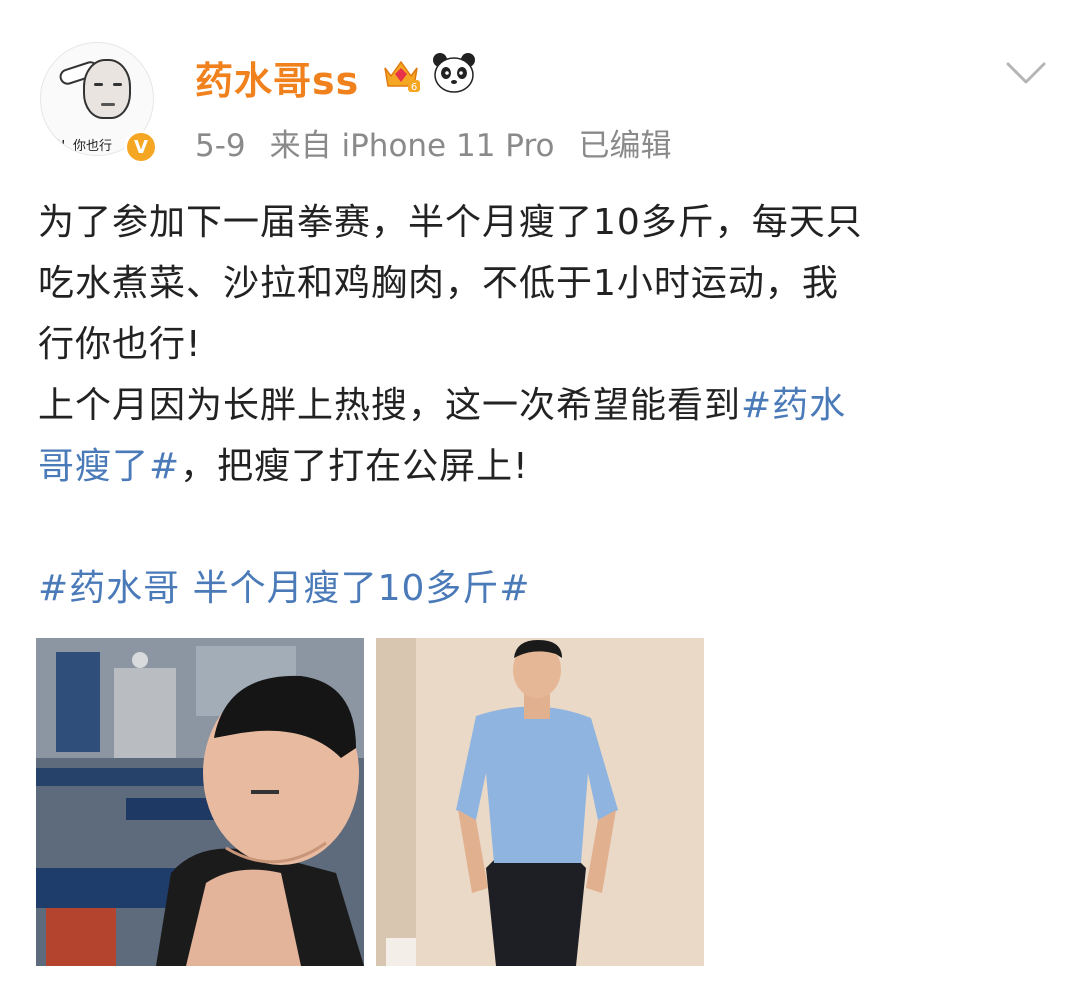  What do you see at coordinates (120, 344) in the screenshot?
I see `post-text-line: 行你也行!` at bounding box center [120, 344].